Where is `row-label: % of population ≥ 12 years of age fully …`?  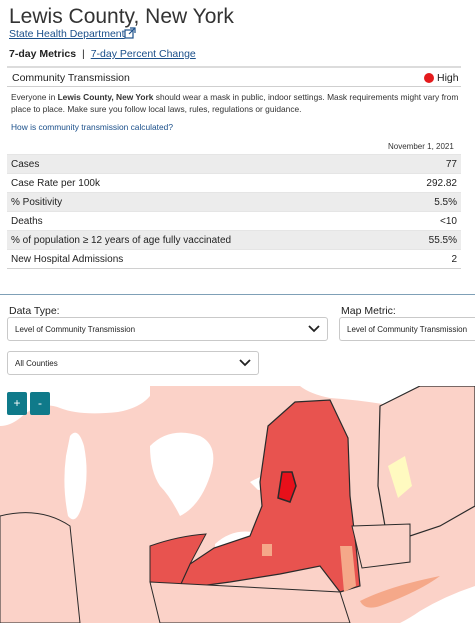
row-label: % of population ≥ 12 years of age fully … is located at coordinates (121, 240).